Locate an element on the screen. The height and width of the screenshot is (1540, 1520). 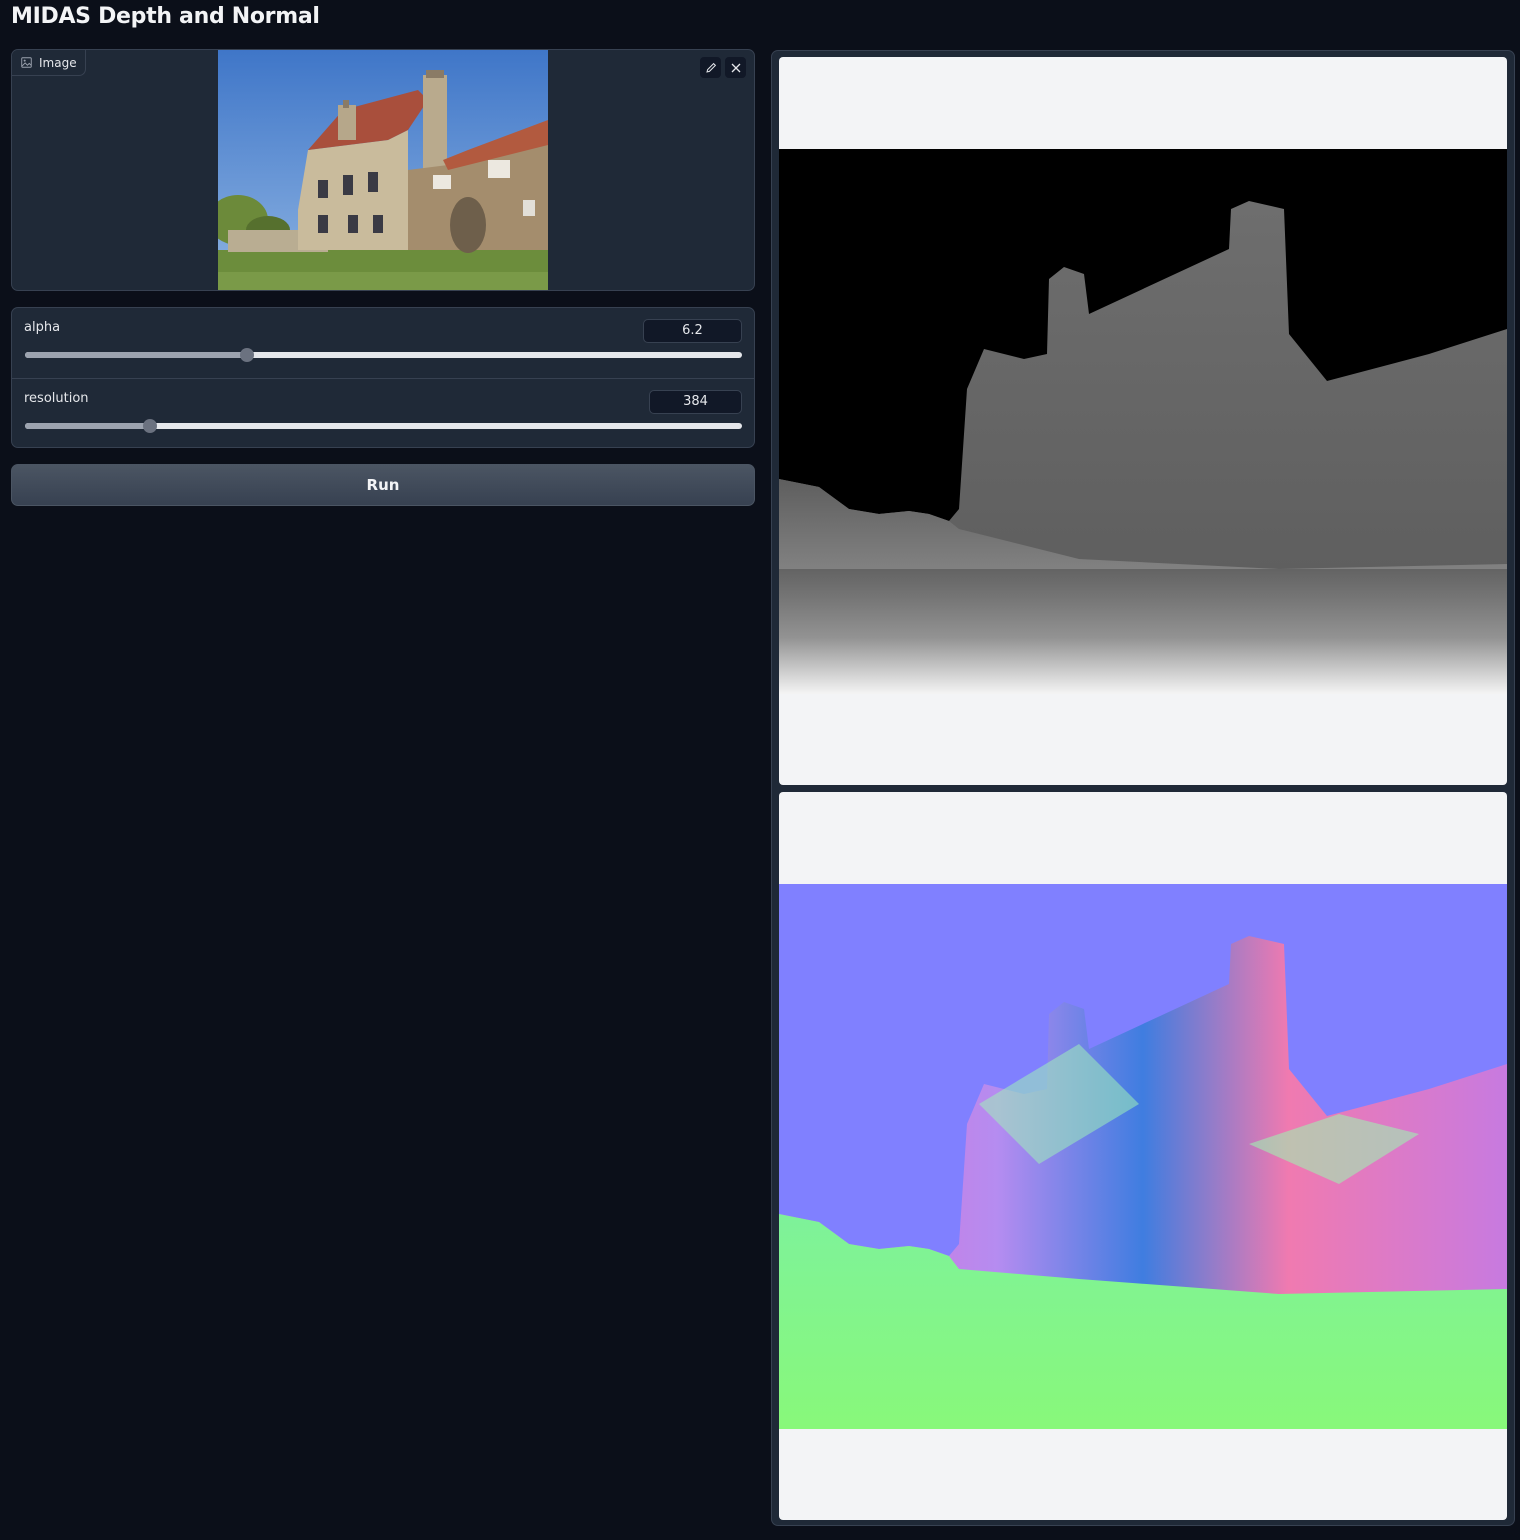
input-photo is located at coordinates (383, 170).